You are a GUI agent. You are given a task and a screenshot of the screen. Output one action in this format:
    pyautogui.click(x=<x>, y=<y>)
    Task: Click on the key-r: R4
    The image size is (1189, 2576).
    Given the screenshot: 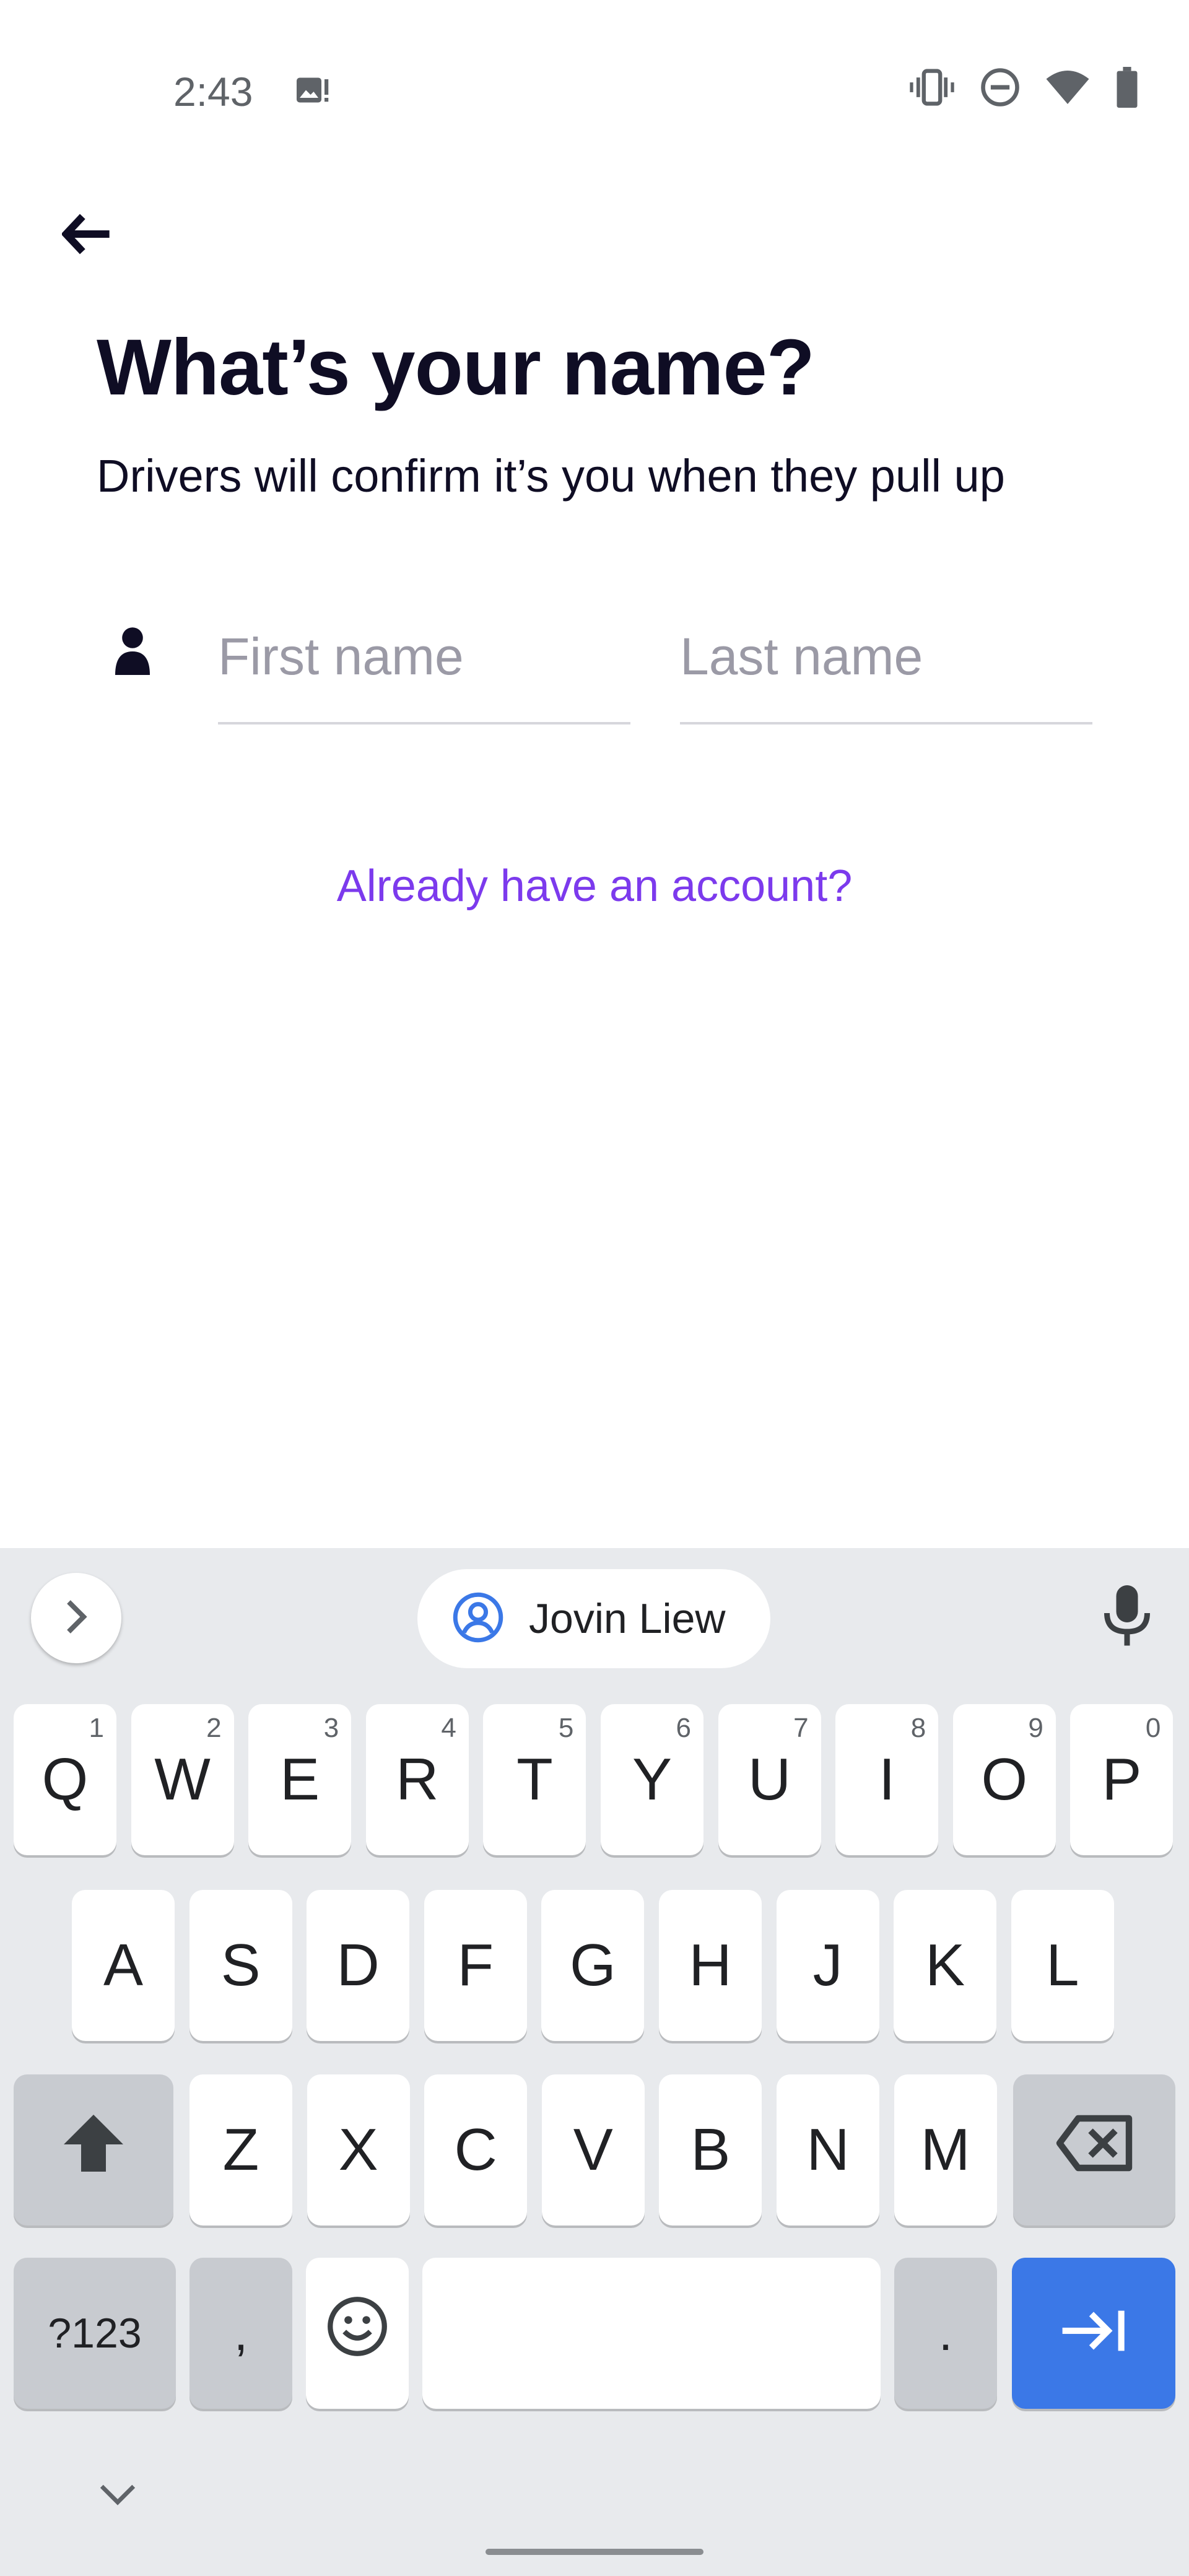 What is the action you would take?
    pyautogui.click(x=417, y=1779)
    